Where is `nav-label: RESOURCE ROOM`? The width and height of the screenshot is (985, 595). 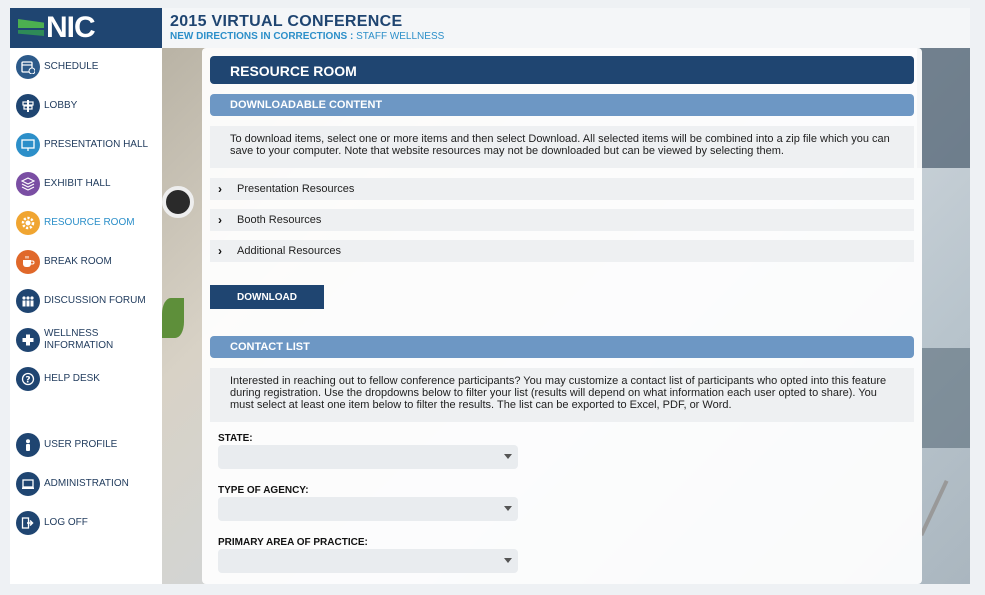
nav-label: RESOURCE ROOM is located at coordinates (89, 222).